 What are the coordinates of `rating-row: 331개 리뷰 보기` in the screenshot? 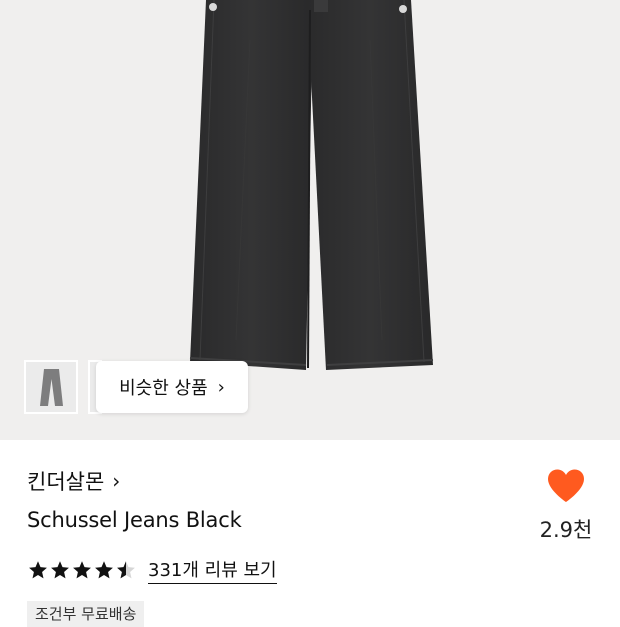 It's located at (152, 570).